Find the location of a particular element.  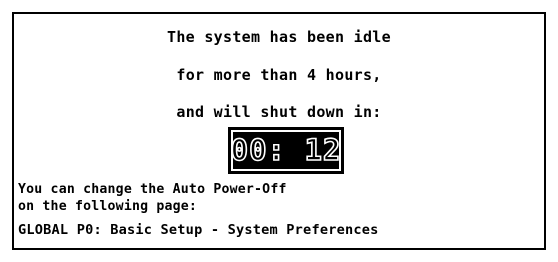

countdown-timer-frame: 00: 12 is located at coordinates (286, 150).